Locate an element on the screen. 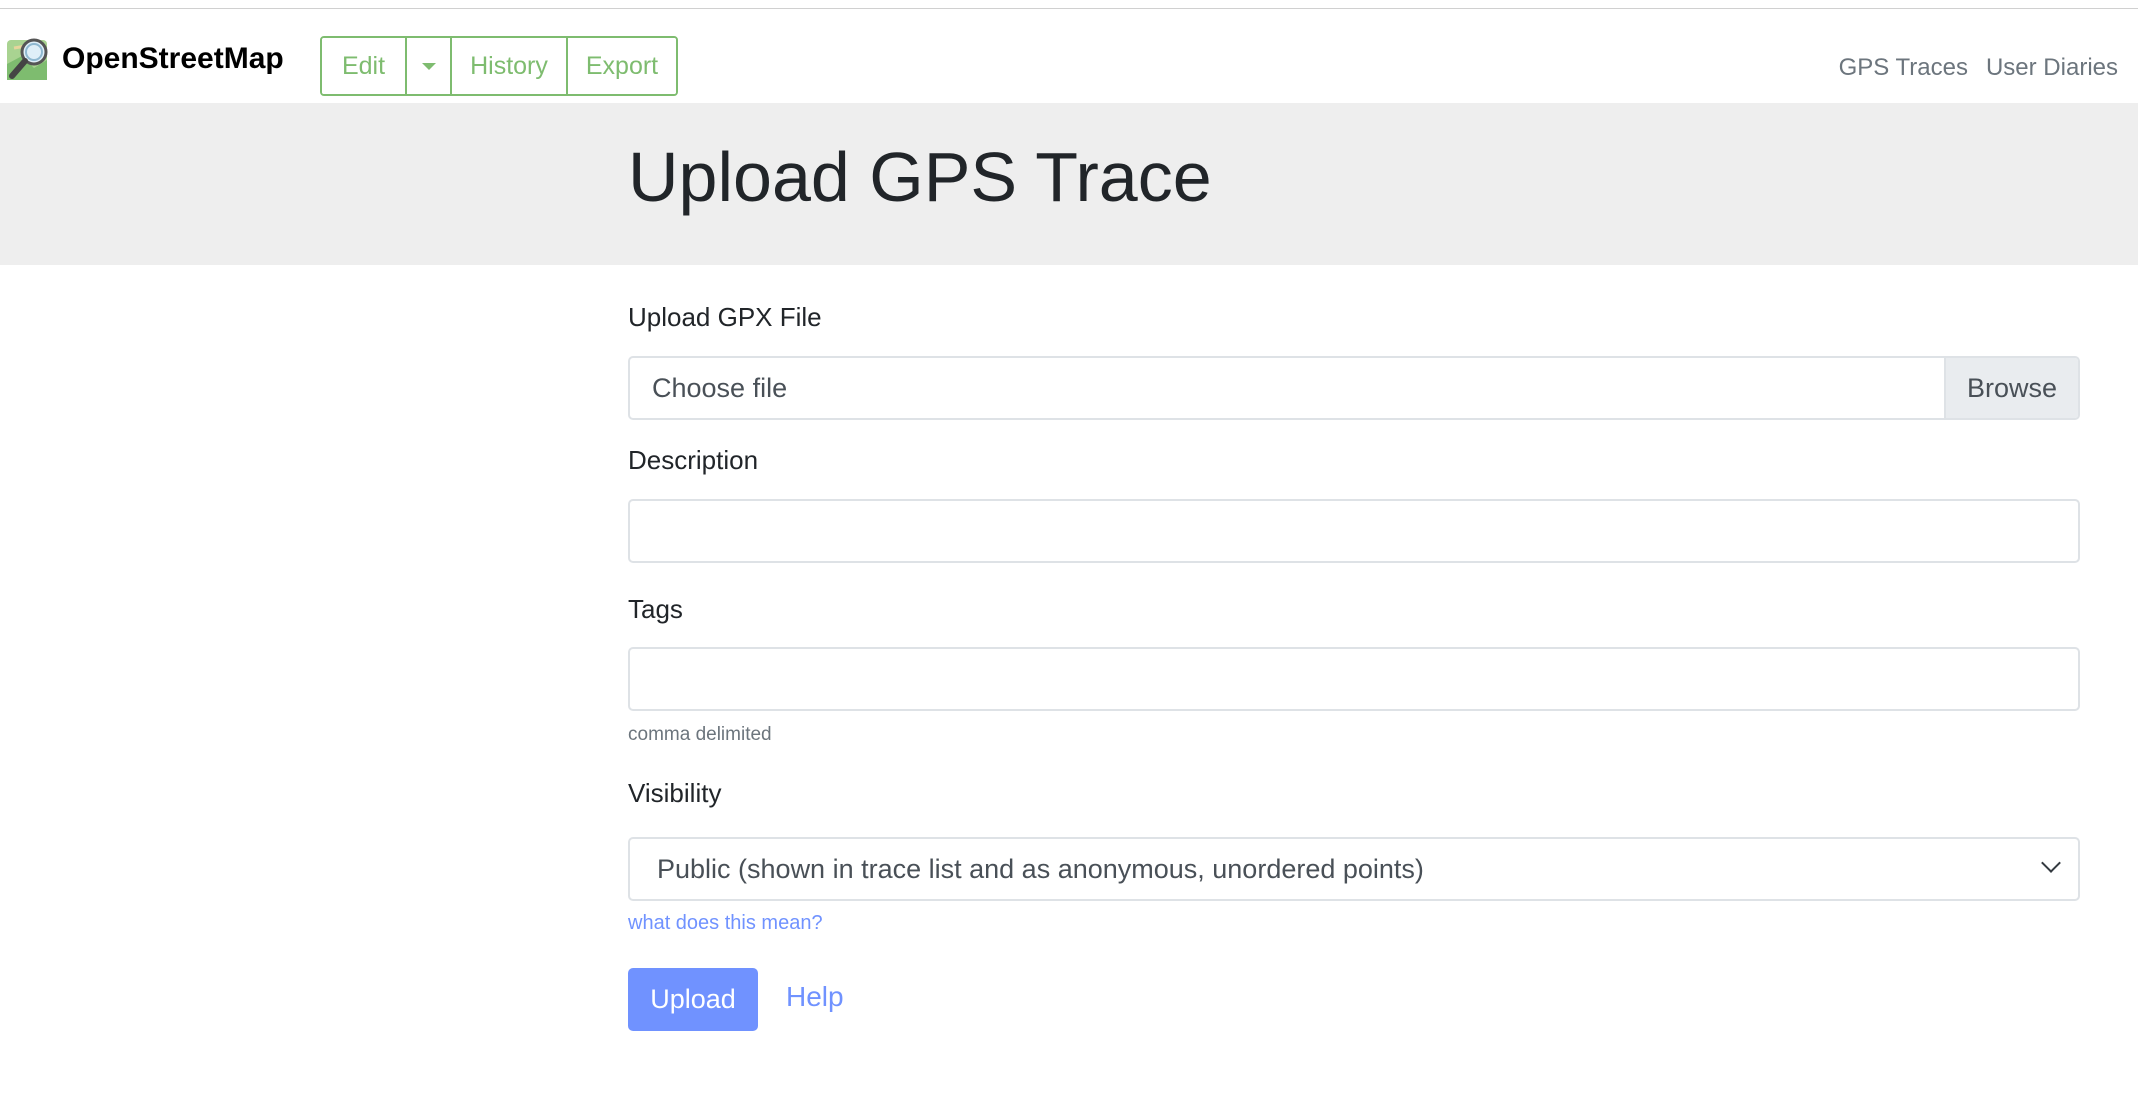  visibility-label: Visibility is located at coordinates (675, 793).